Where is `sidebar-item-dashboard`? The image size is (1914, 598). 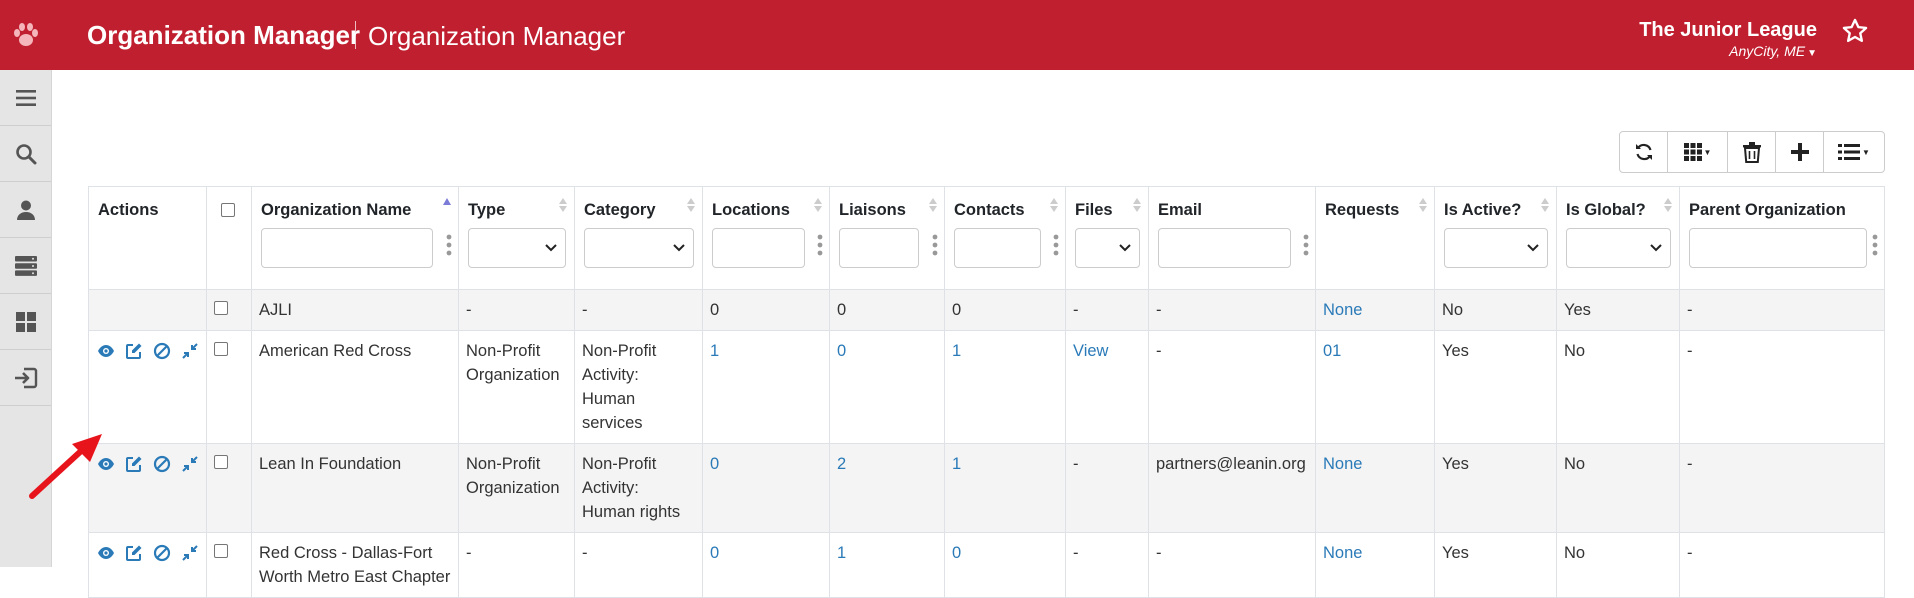
sidebar-item-dashboard is located at coordinates (25, 322).